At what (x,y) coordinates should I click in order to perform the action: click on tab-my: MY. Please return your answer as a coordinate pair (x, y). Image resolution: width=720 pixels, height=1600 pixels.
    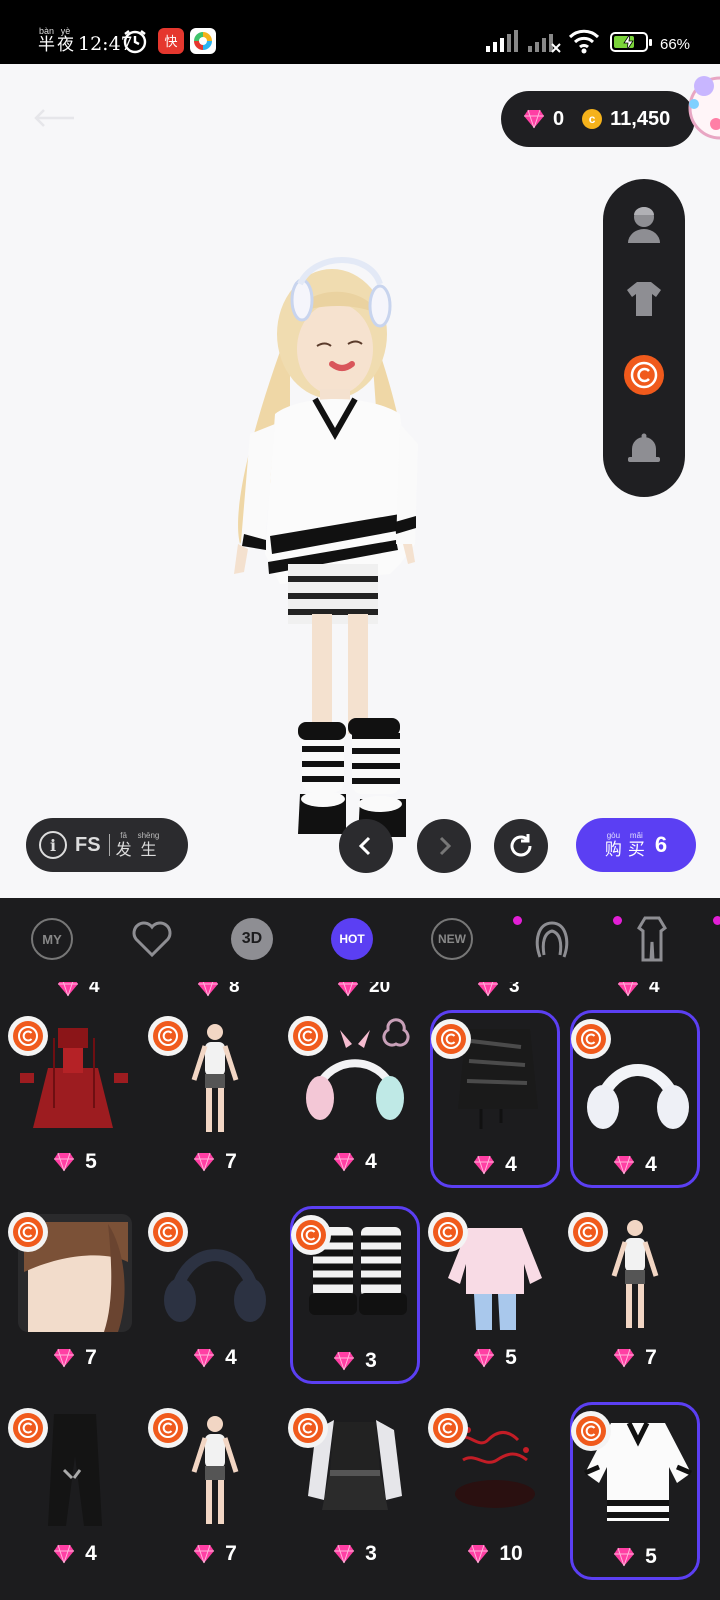
    Looking at the image, I should click on (52, 939).